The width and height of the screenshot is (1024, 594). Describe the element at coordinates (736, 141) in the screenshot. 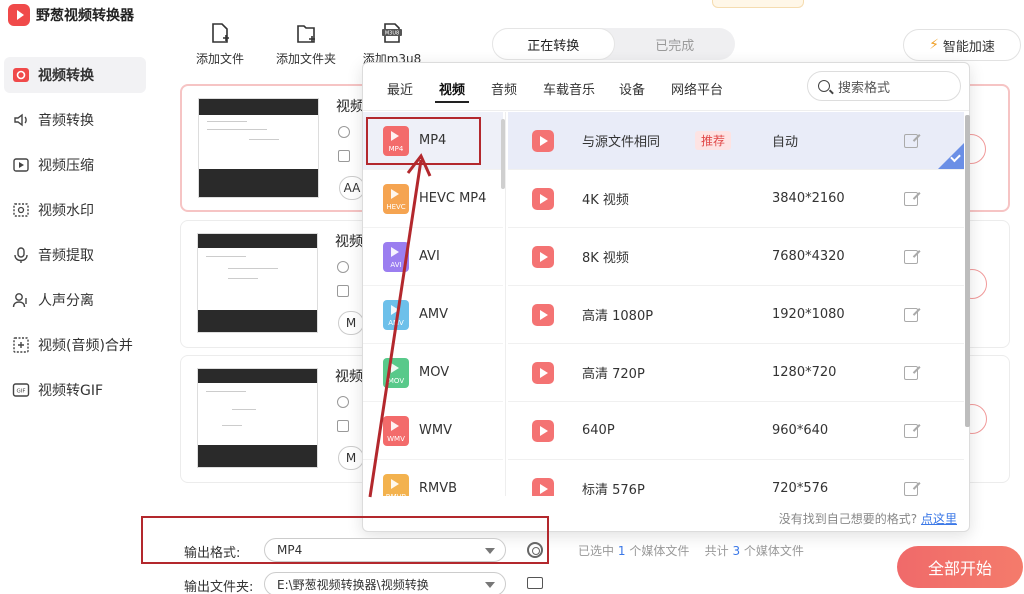

I see `preset-row: 与源文件相同 推荐 自动` at that location.